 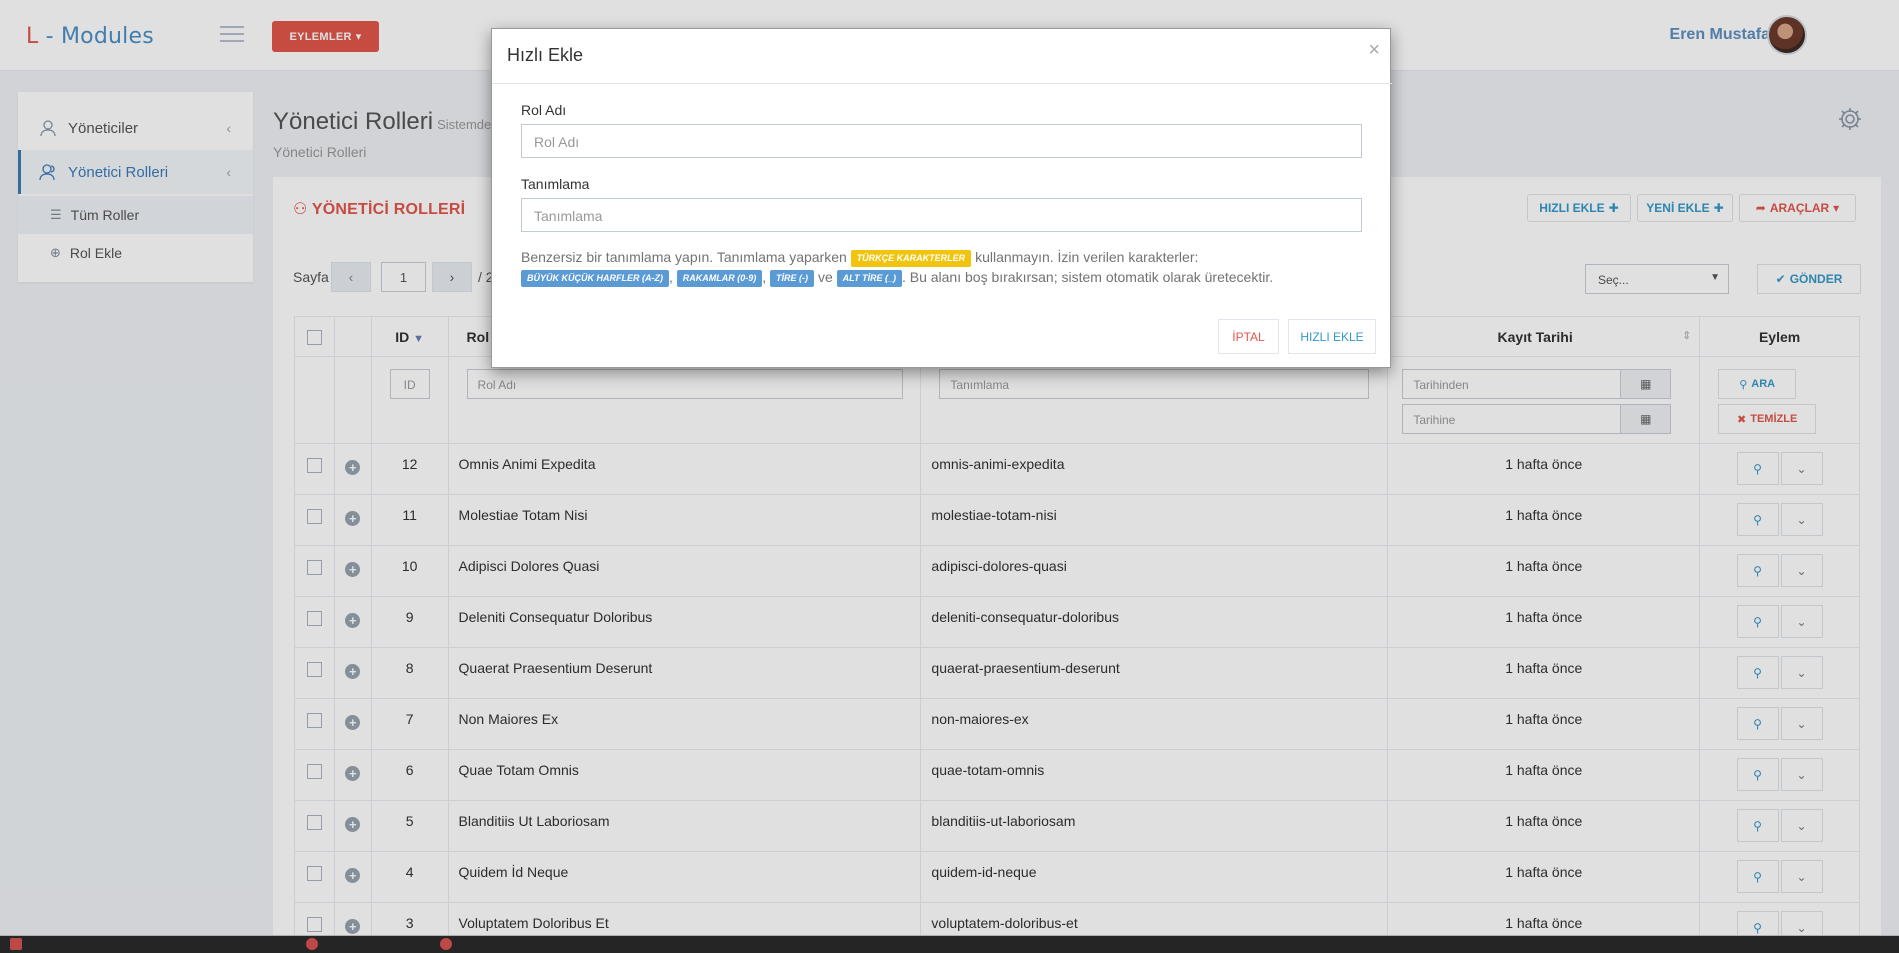 What do you see at coordinates (545, 55) in the screenshot?
I see `modal-title: Hızlı Ekle` at bounding box center [545, 55].